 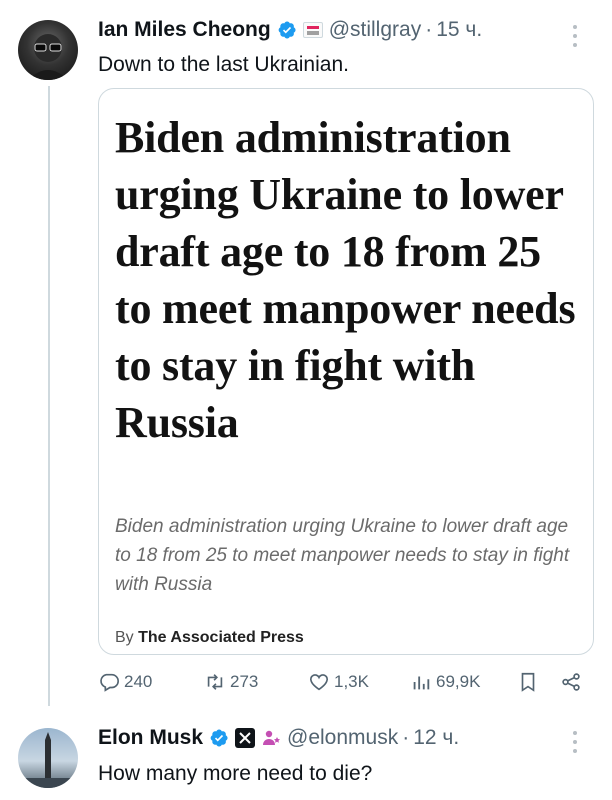 I want to click on repost-button: 273, so click(x=231, y=682).